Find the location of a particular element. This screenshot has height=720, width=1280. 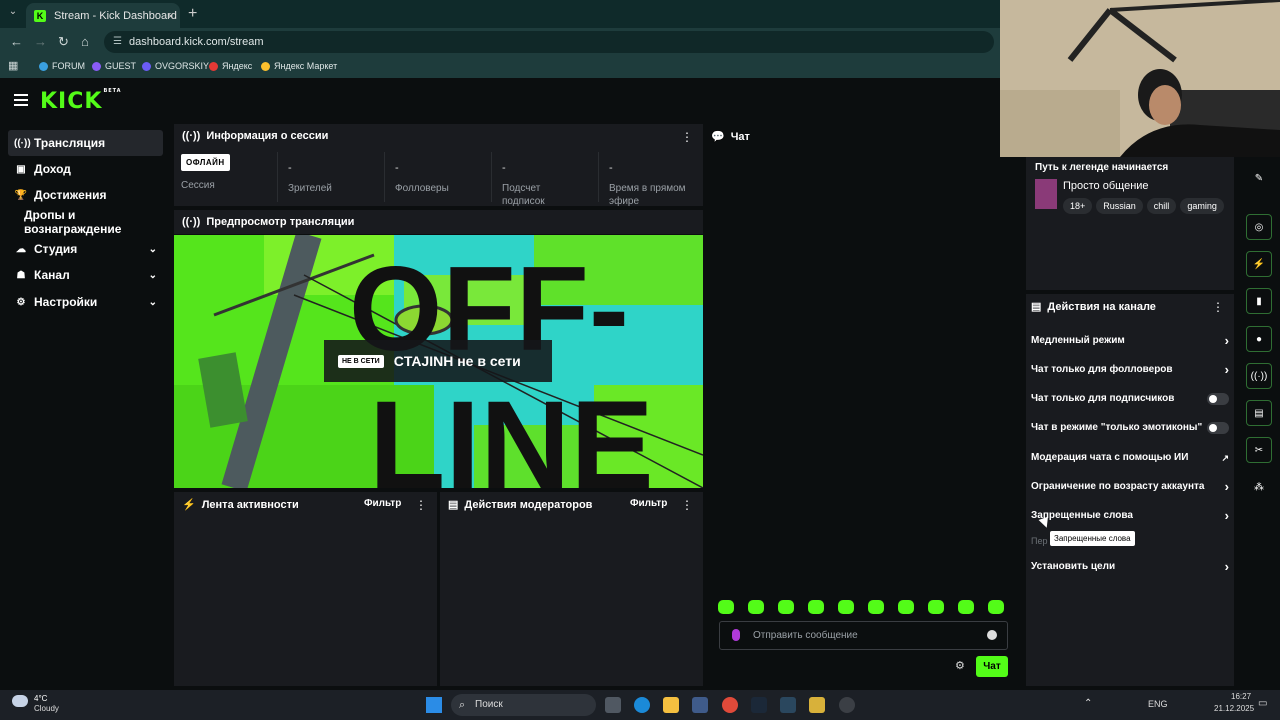

sidebar-item-income: ▣ Доход is located at coordinates (85, 169).